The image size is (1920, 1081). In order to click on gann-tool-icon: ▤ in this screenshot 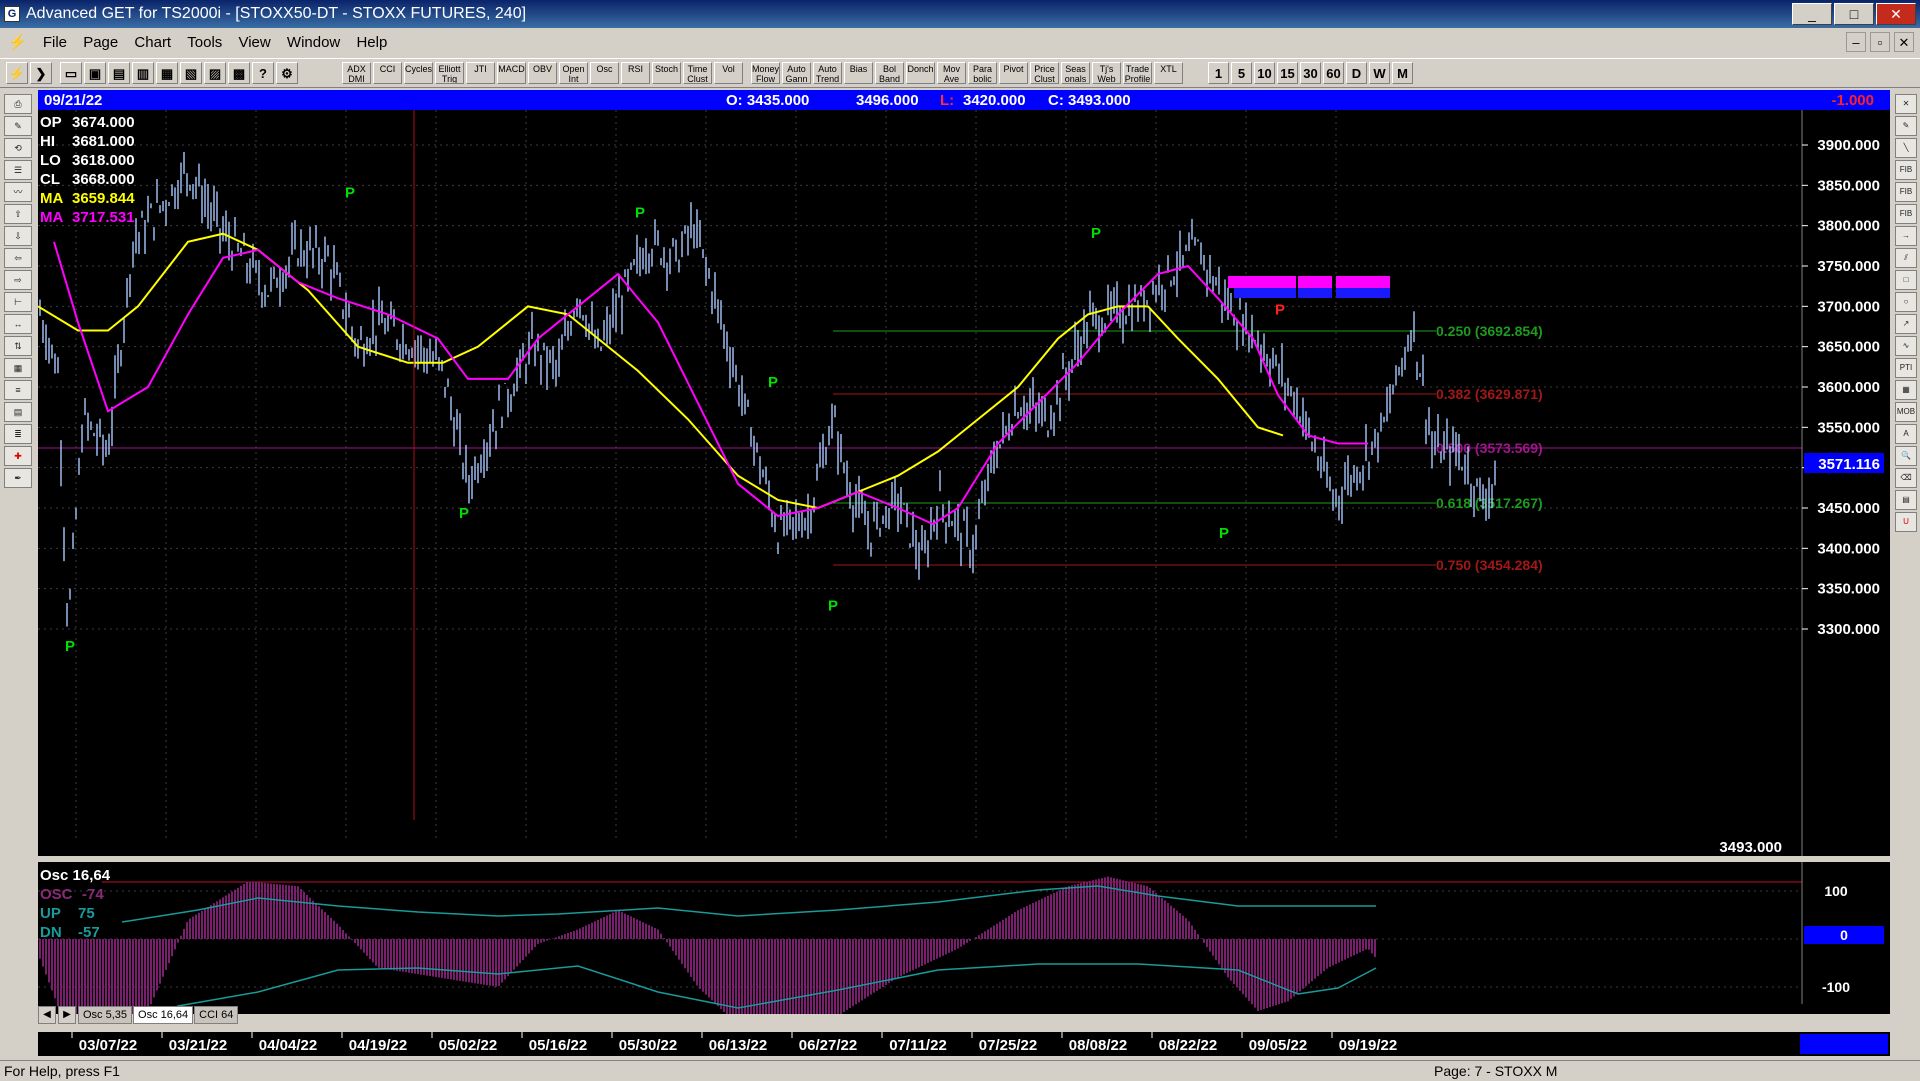, I will do `click(18, 412)`.